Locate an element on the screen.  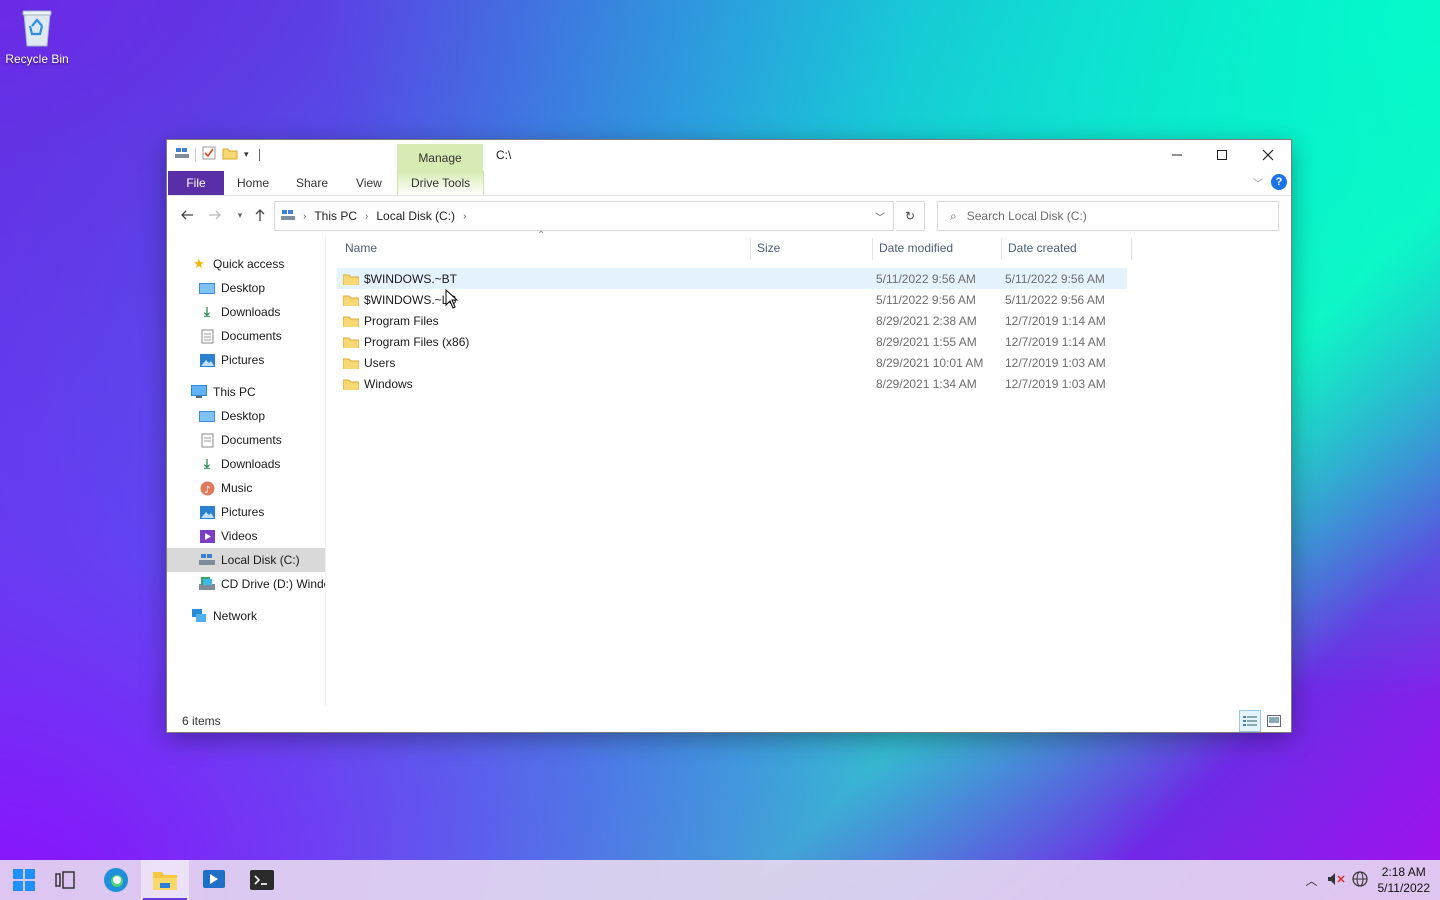
properties-icon is located at coordinates (209, 154).